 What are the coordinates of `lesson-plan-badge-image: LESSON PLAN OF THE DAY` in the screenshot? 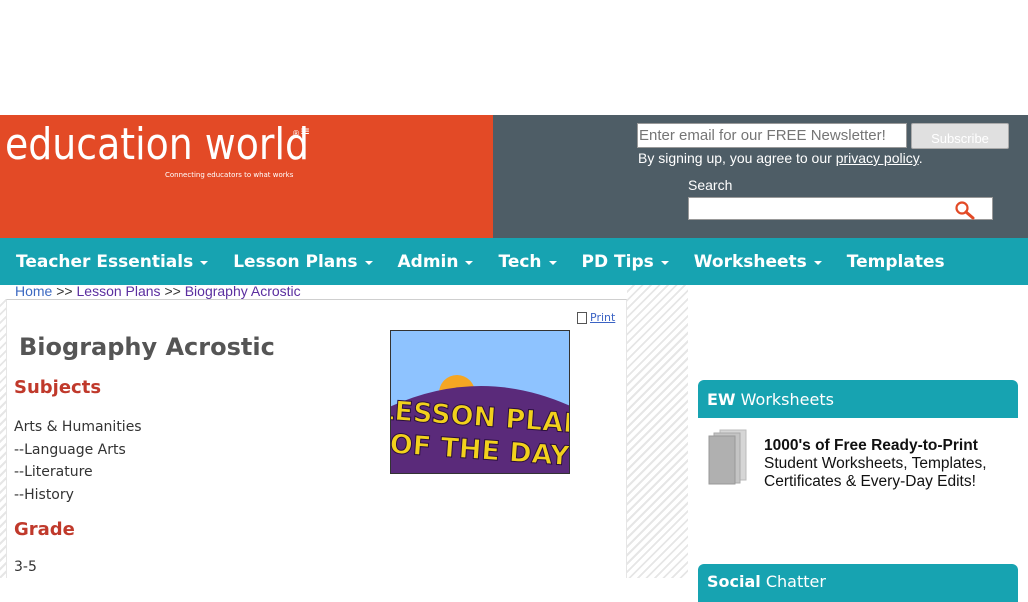 It's located at (480, 402).